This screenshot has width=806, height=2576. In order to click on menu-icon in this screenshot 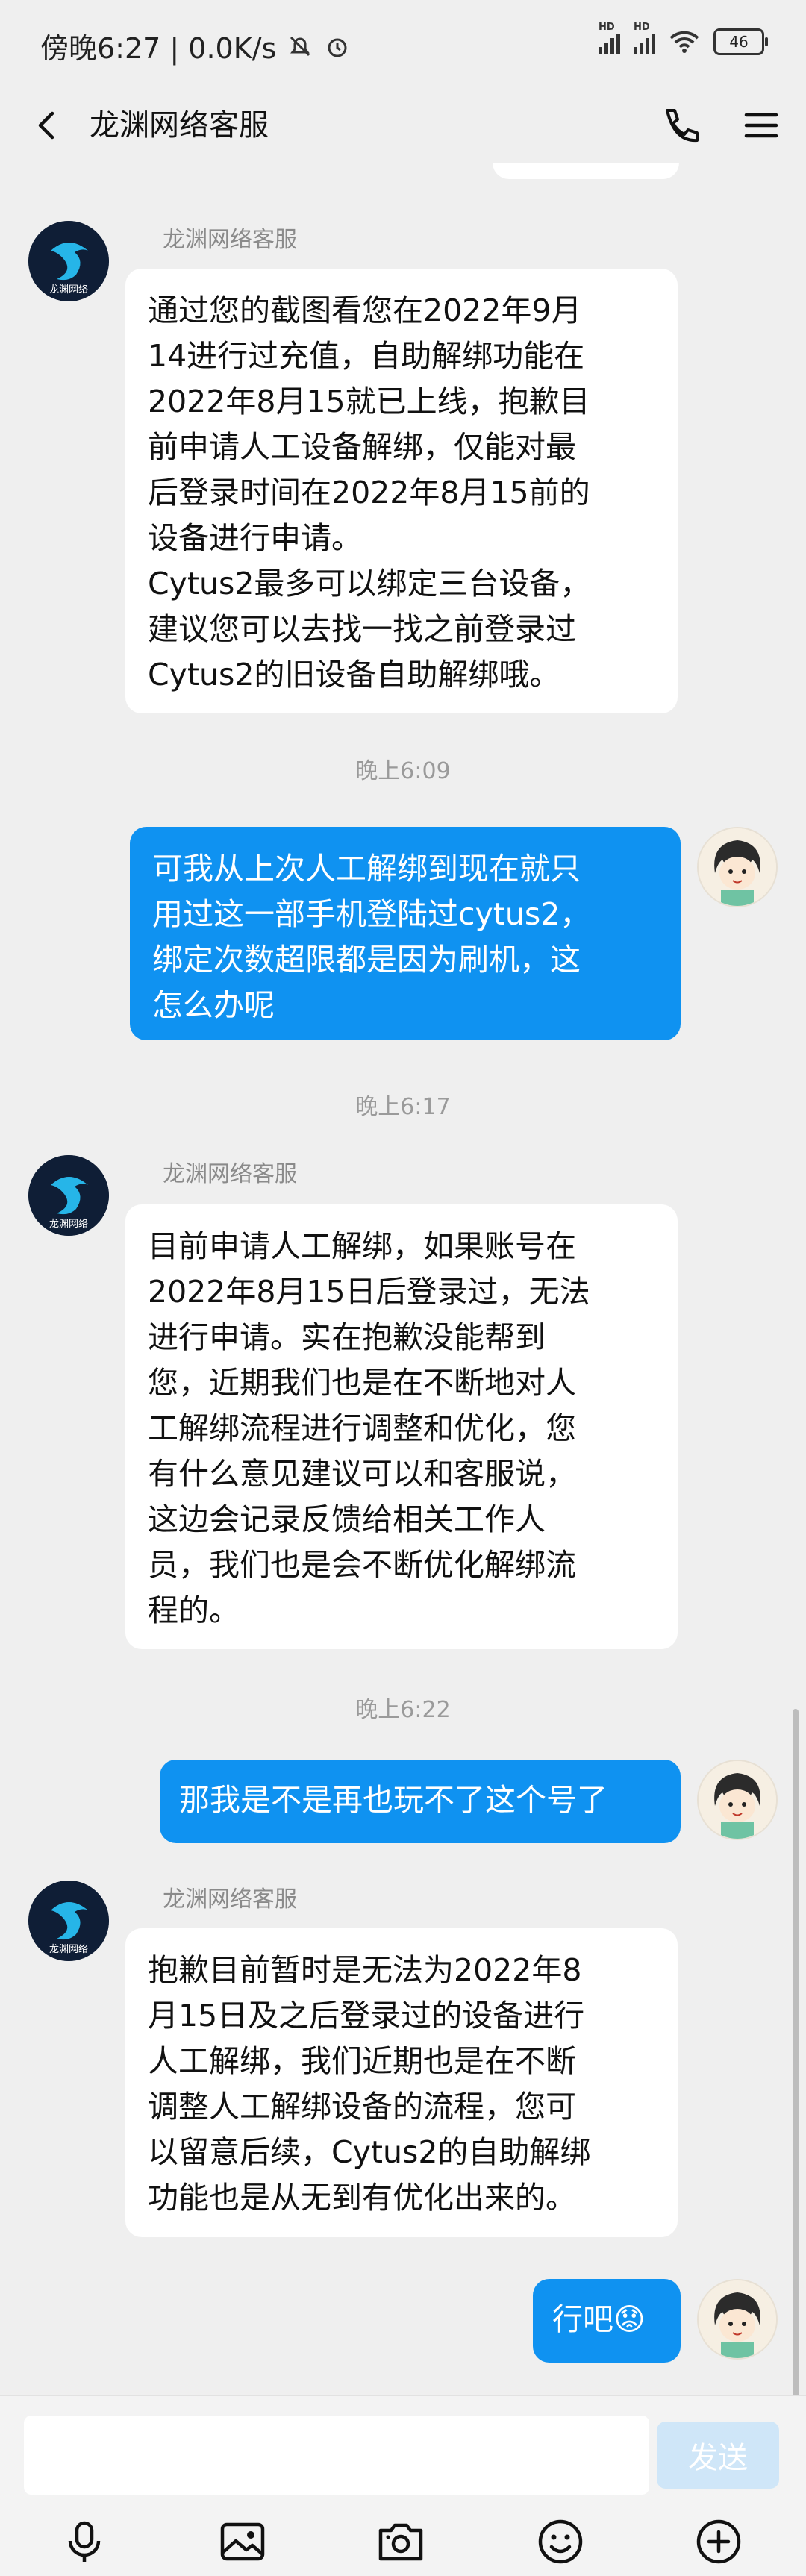, I will do `click(761, 125)`.